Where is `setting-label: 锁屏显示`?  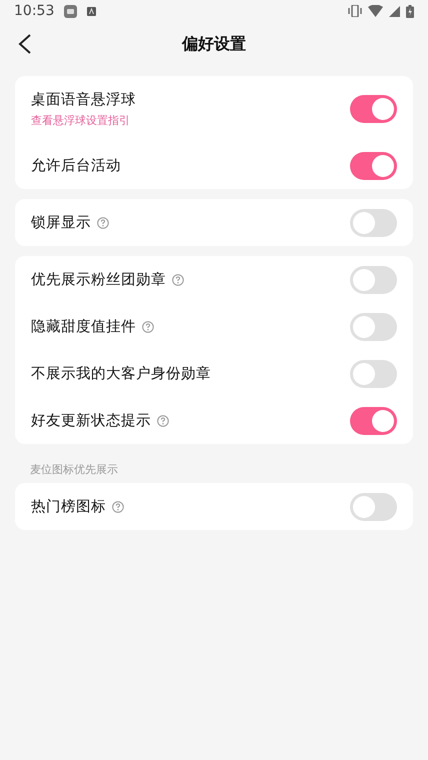 setting-label: 锁屏显示 is located at coordinates (61, 223).